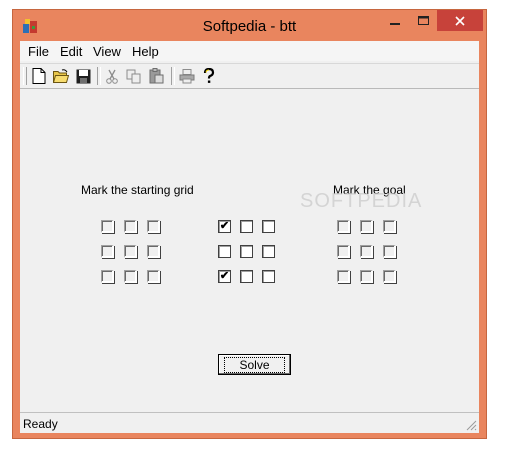 Image resolution: width=505 pixels, height=463 pixels. Describe the element at coordinates (71, 51) in the screenshot. I see `menu-edit: Edit` at that location.